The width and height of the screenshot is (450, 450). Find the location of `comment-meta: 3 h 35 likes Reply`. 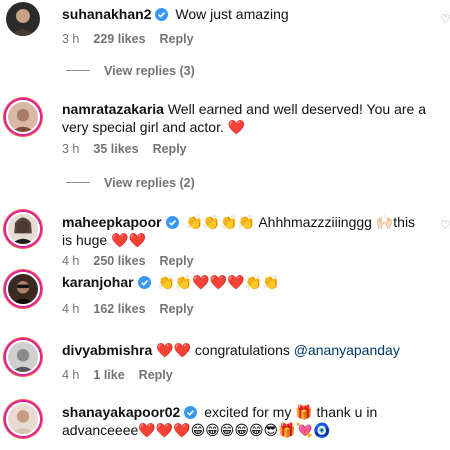

comment-meta: 3 h 35 likes Reply is located at coordinates (131, 149).